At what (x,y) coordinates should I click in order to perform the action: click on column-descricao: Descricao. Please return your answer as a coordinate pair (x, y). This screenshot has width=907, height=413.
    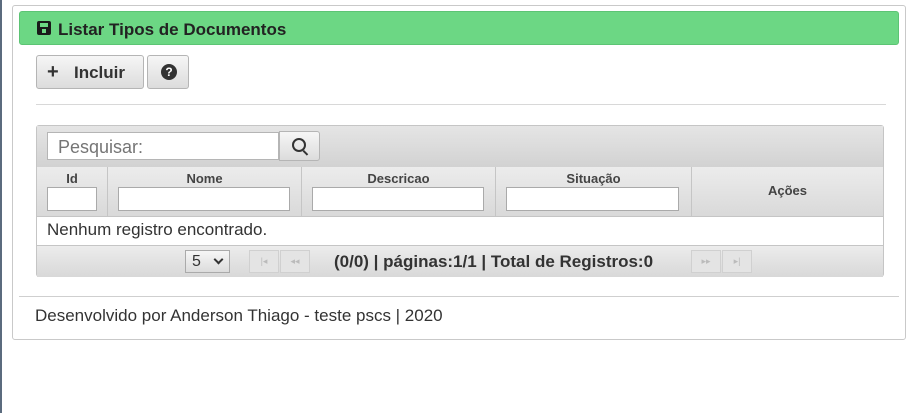
    Looking at the image, I should click on (399, 191).